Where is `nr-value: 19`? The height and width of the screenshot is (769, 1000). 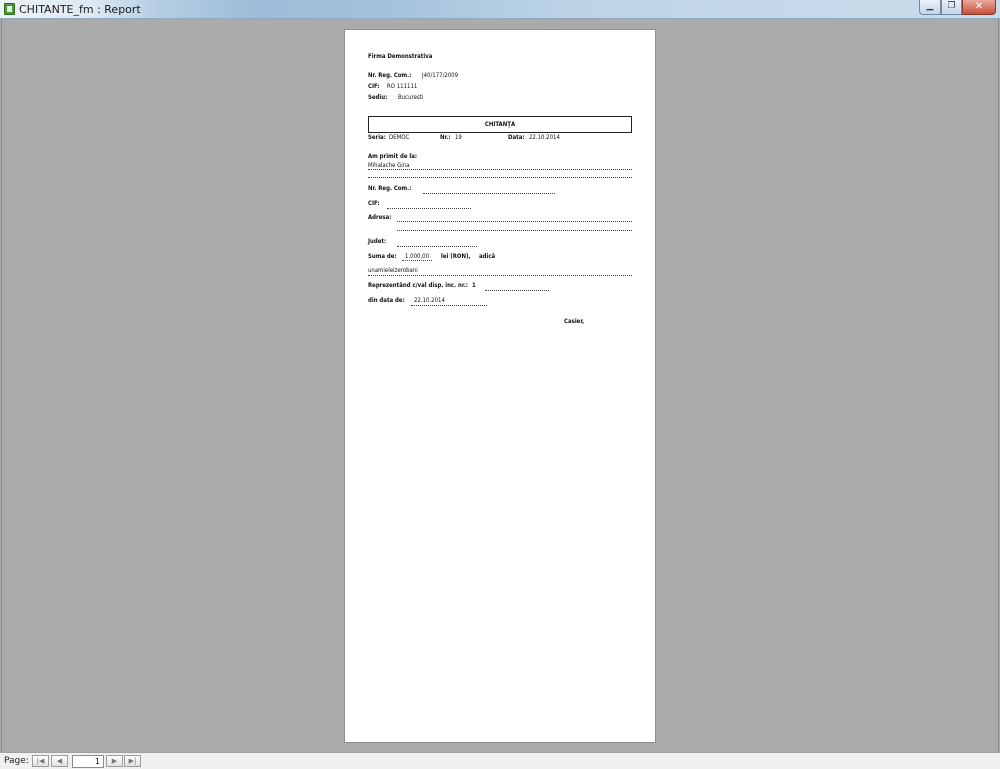 nr-value: 19 is located at coordinates (458, 137).